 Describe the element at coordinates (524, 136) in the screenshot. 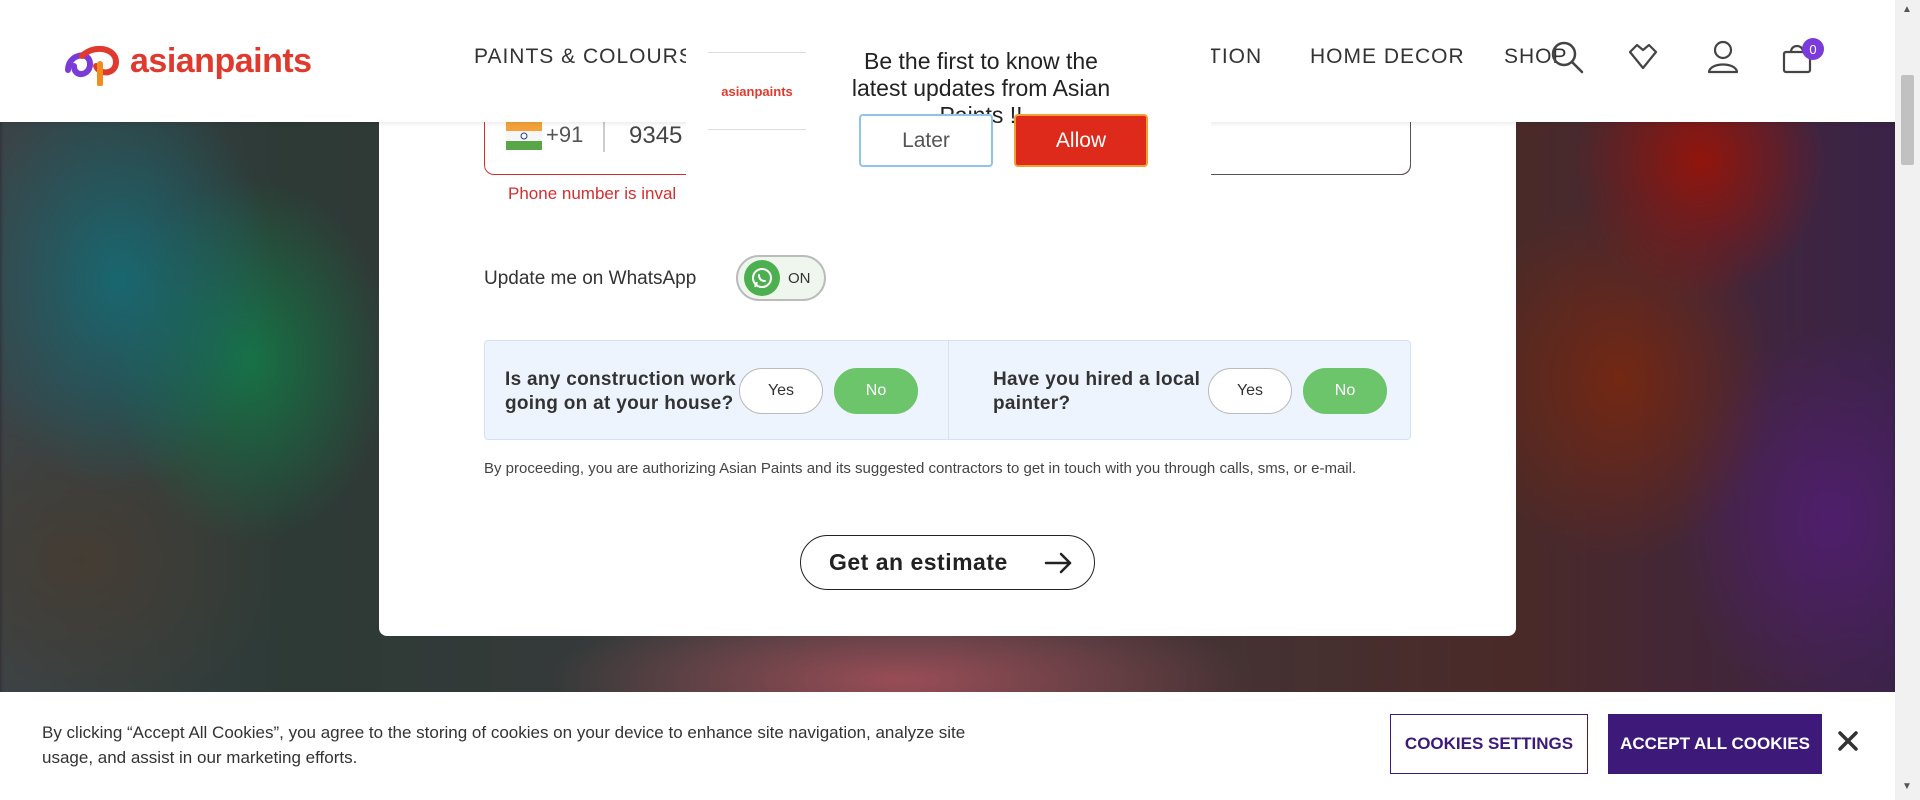

I see `india-flag-icon` at that location.